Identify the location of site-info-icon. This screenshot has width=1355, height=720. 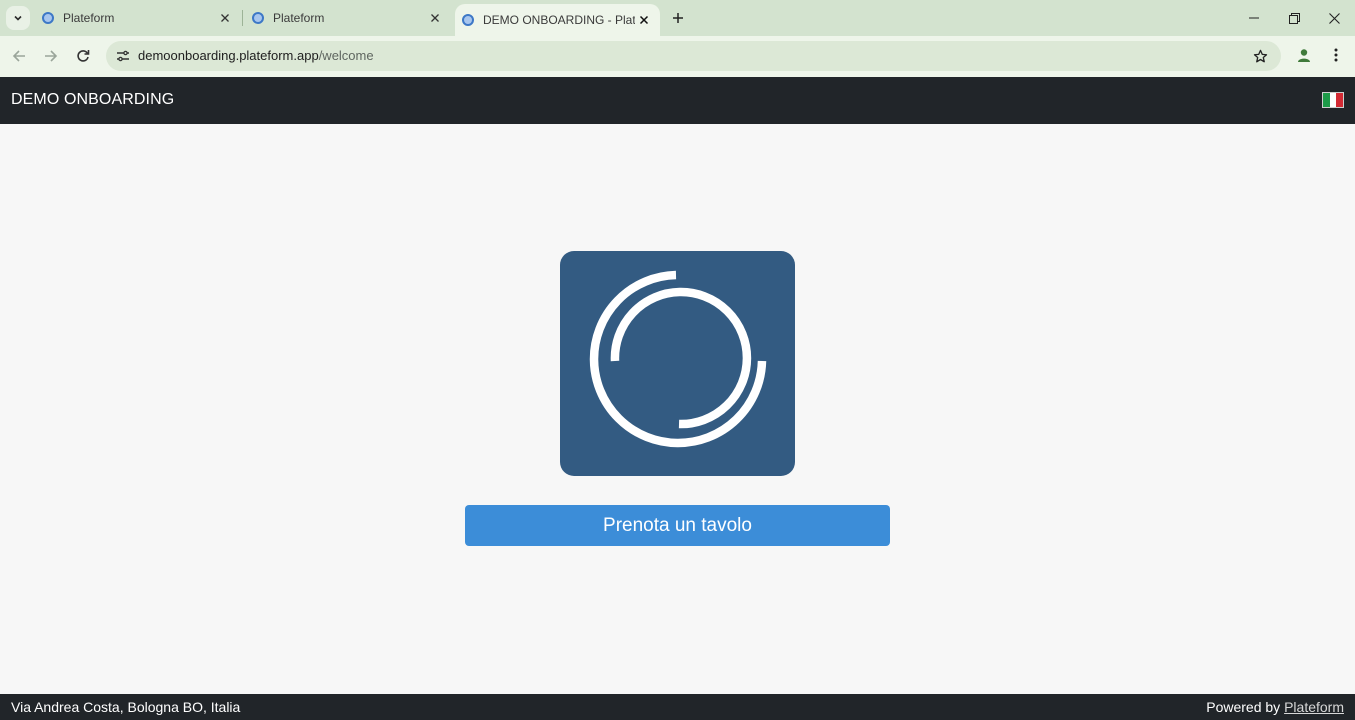
(123, 56).